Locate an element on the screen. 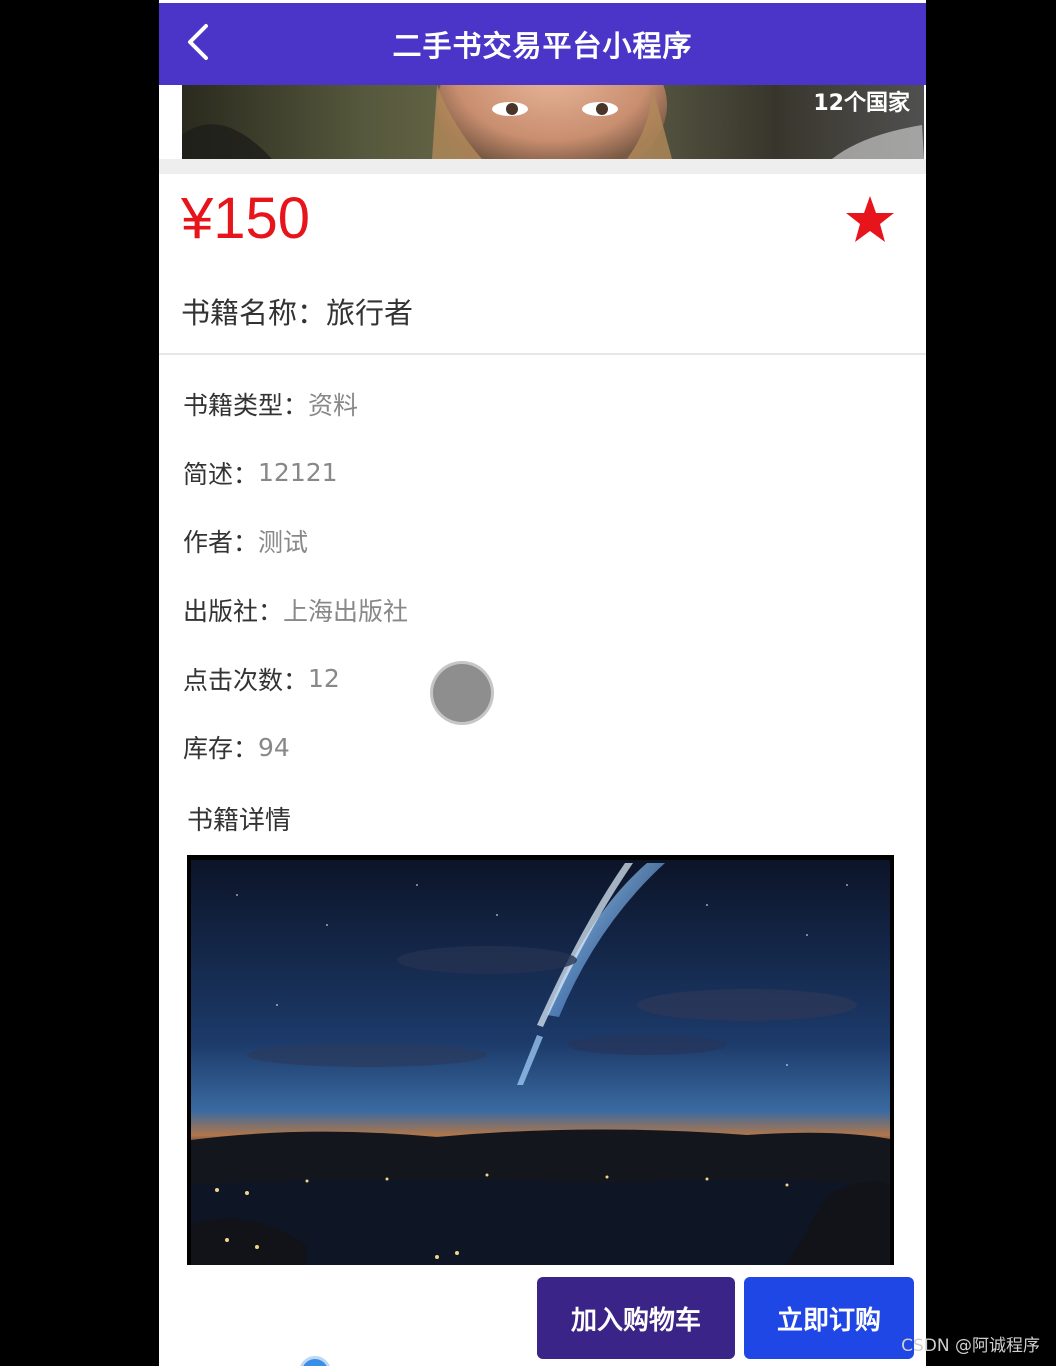 Image resolution: width=1056 pixels, height=1366 pixels. info-value: 测试 is located at coordinates (283, 543).